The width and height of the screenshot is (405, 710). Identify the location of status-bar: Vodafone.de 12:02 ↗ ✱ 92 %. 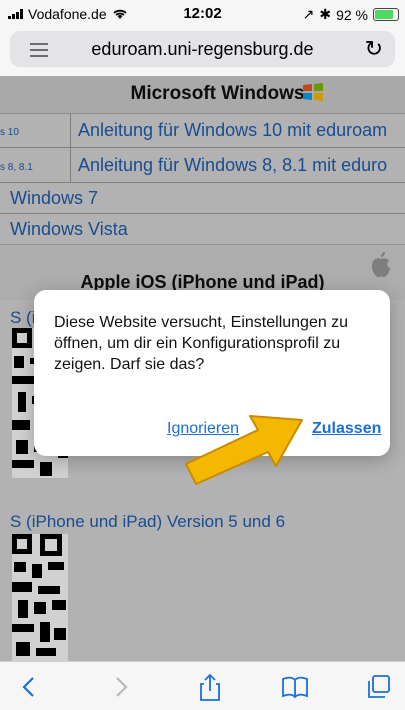
(202, 14).